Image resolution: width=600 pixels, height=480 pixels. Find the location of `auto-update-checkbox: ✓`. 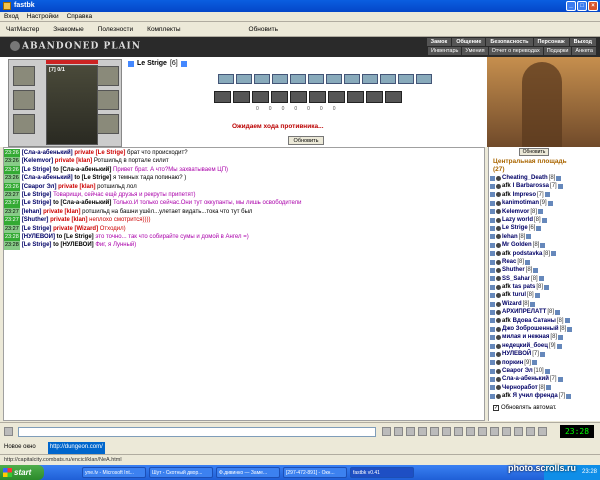

auto-update-checkbox: ✓ is located at coordinates (496, 408).